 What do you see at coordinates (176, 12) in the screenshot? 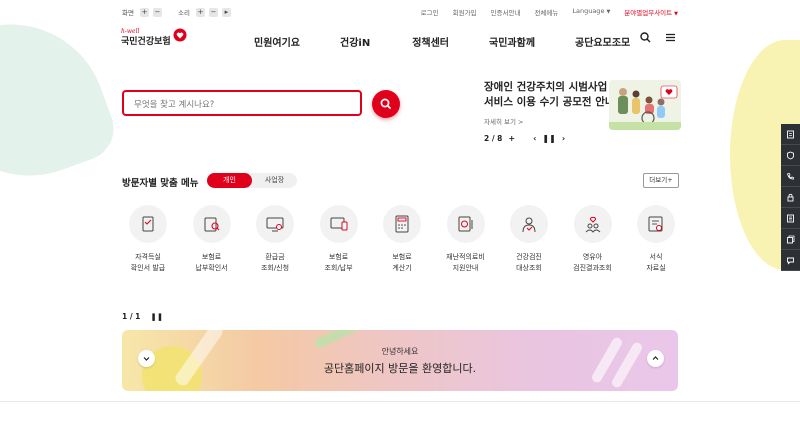
I see `accessibility-controls: 화면 + − 소리 + − ▸` at bounding box center [176, 12].